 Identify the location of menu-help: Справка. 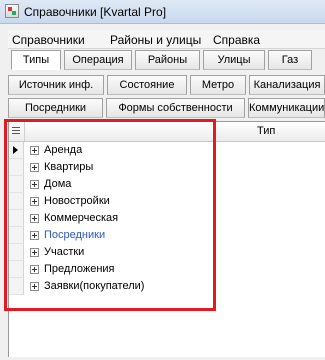
(236, 40).